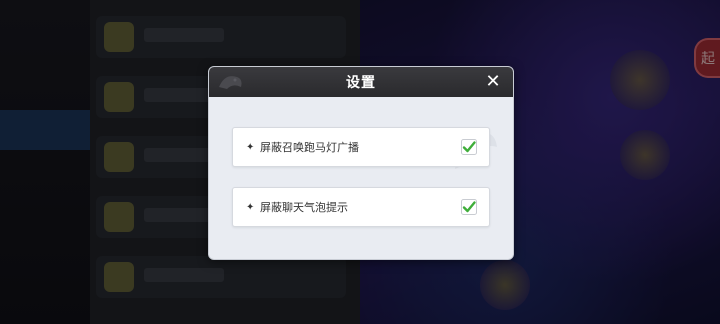  Describe the element at coordinates (304, 207) in the screenshot. I see `option-label: 屏蔽聊天气泡提示` at that location.